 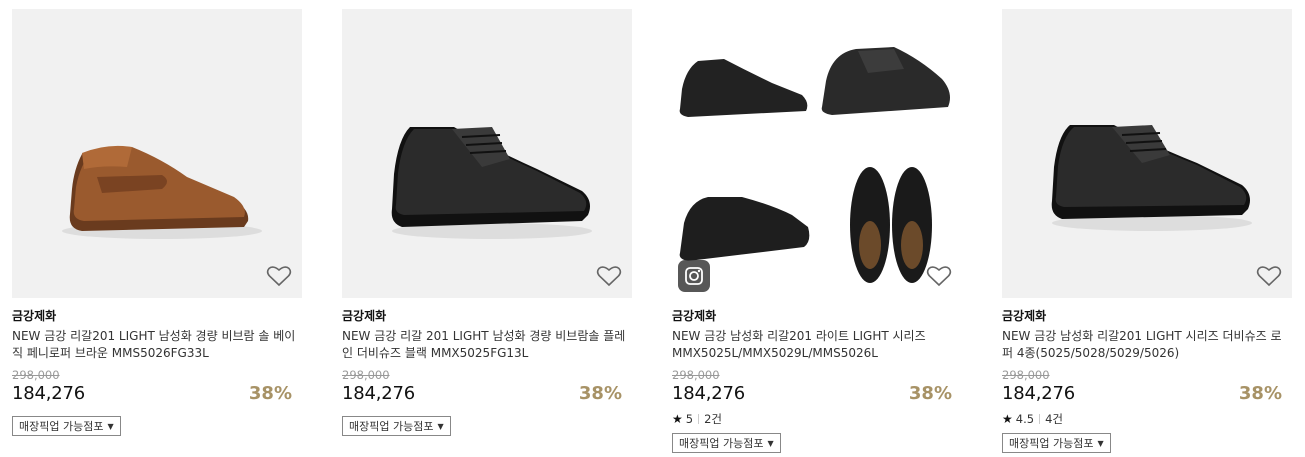 What do you see at coordinates (1054, 419) in the screenshot?
I see `review-count: 4건` at bounding box center [1054, 419].